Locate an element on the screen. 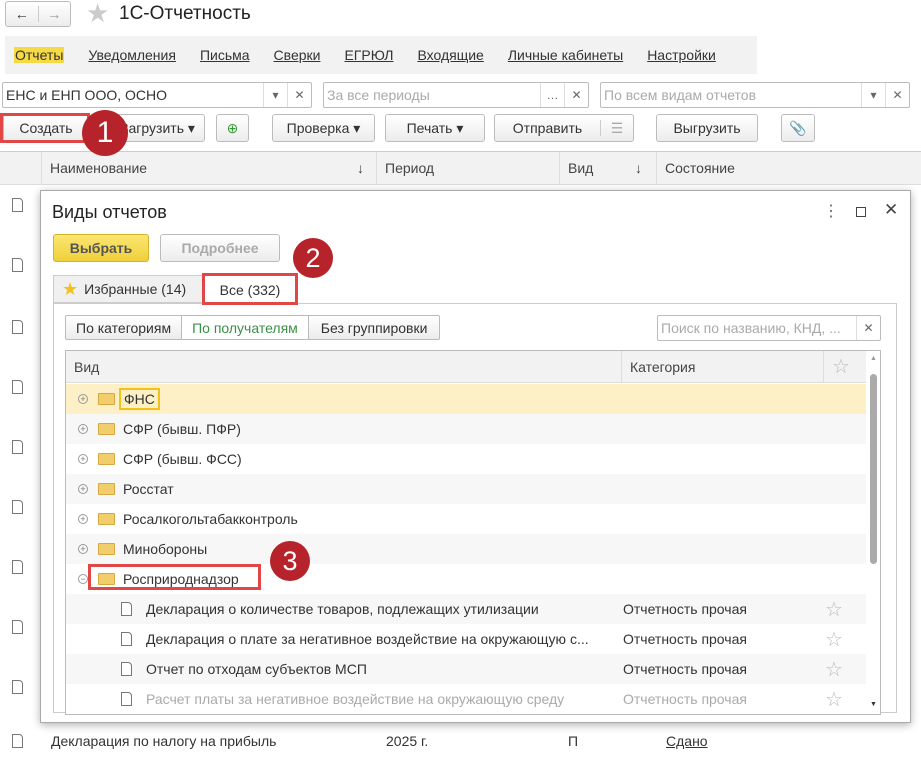 This screenshot has height=757, width=921. collapse-icon: − is located at coordinates (83, 579).